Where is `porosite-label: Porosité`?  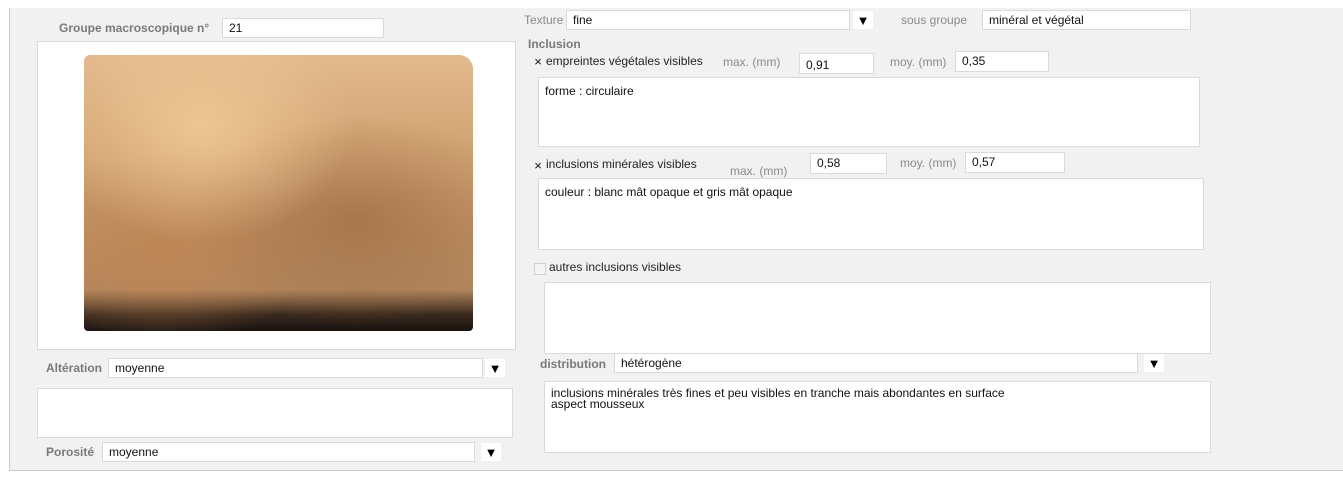
porosite-label: Porosité is located at coordinates (70, 452).